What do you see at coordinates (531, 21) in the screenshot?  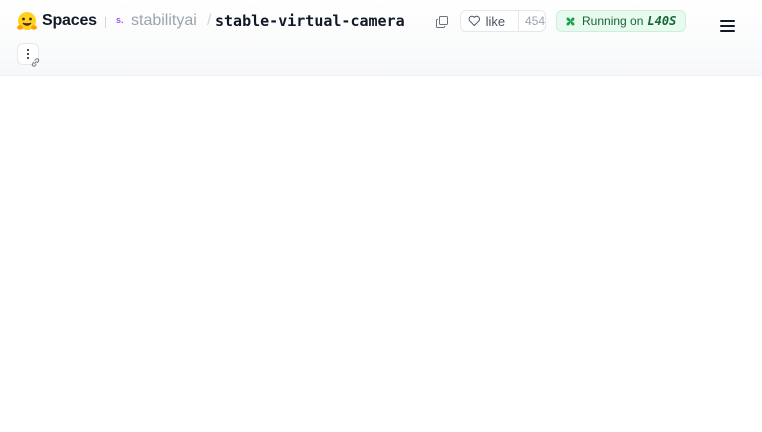 I see `like-count: 454` at bounding box center [531, 21].